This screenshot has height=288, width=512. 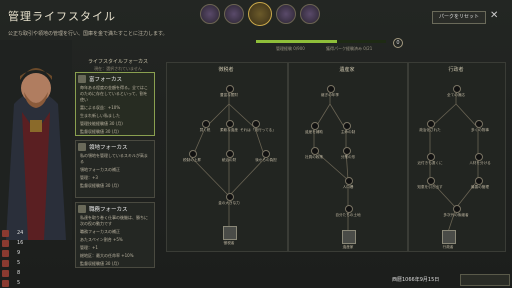 I want to click on perk-label: 知恵を引き出す, so click(x=430, y=187).